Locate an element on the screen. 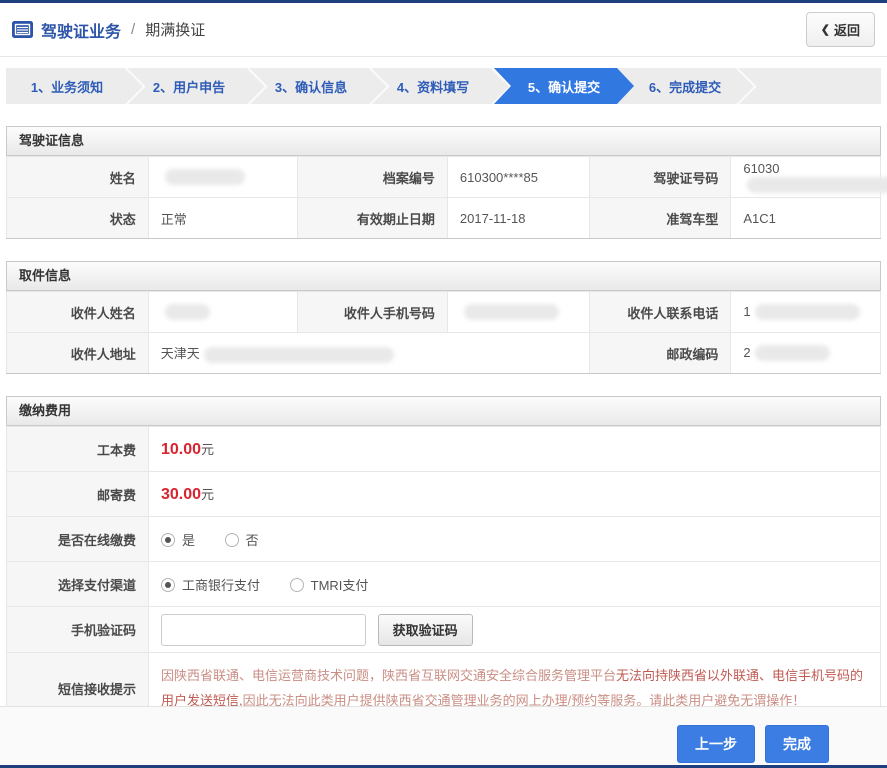 The image size is (887, 768). step-4-fill-data: 4、资料填写 is located at coordinates (433, 86).